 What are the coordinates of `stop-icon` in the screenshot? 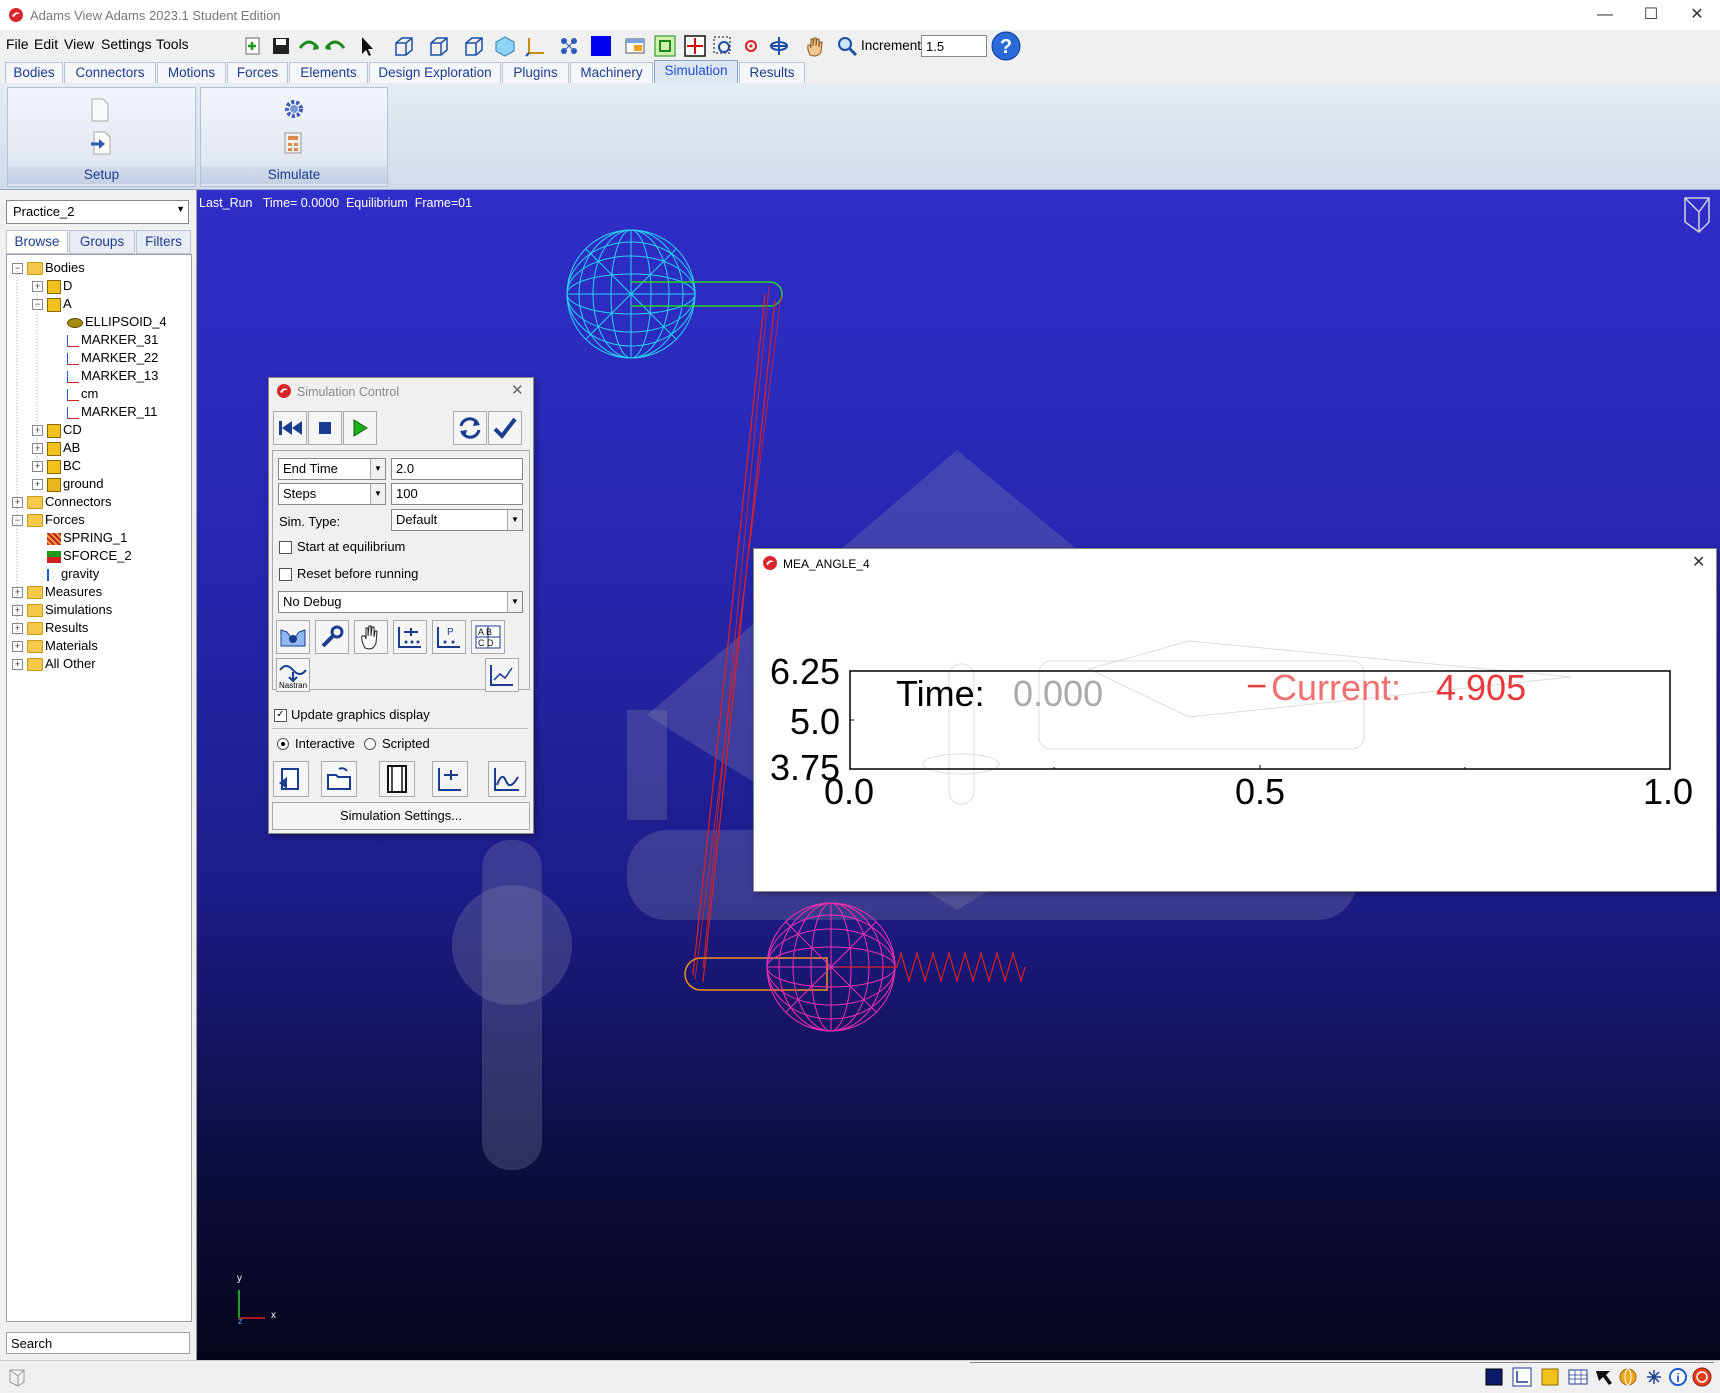 It's located at (1702, 1377).